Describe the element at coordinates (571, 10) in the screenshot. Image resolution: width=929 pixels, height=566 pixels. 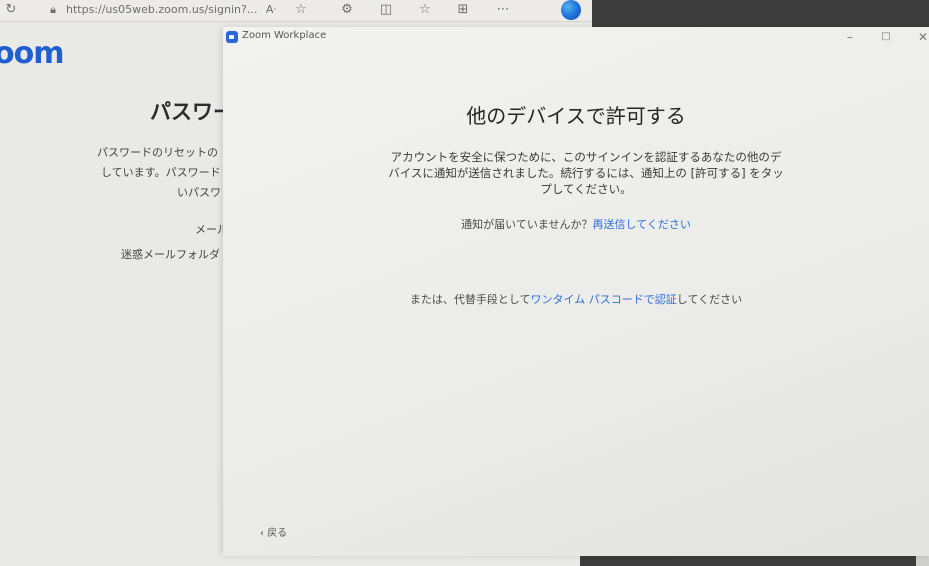
I see `copilot-icon` at that location.